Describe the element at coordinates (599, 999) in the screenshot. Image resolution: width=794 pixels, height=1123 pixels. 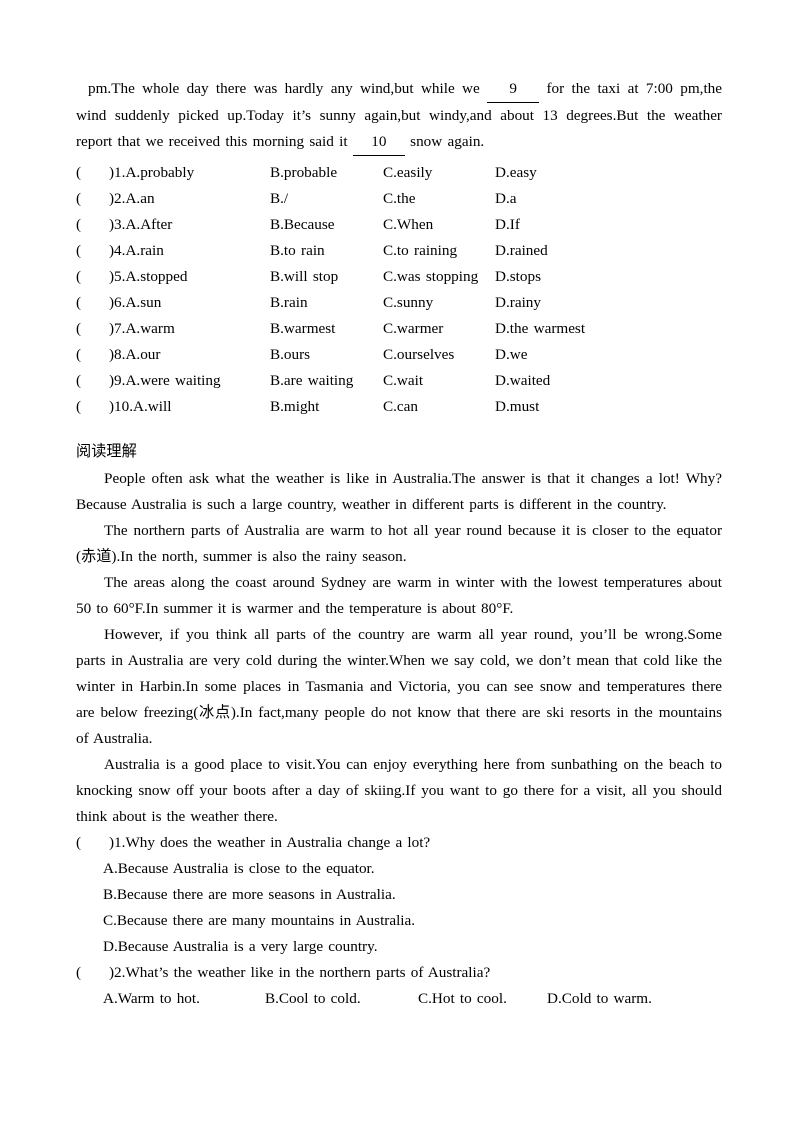
I see `reading-q2-choice-d: D.Cold to warm.` at that location.